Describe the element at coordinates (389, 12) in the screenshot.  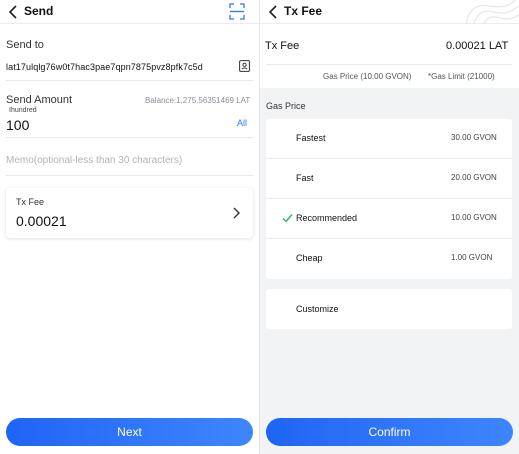
I see `tx-fee-header: Tx Fee` at that location.